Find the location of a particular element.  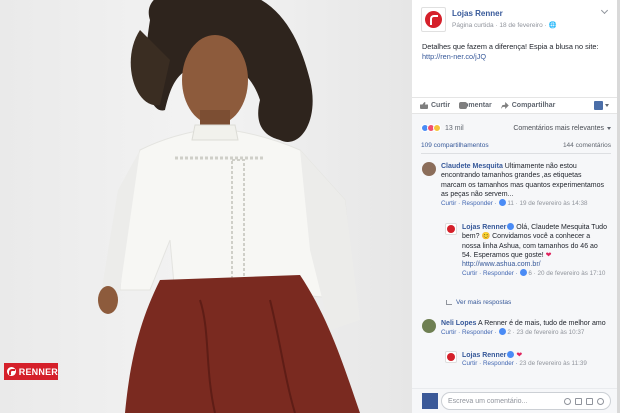

renner-mark-icon is located at coordinates (11, 371).